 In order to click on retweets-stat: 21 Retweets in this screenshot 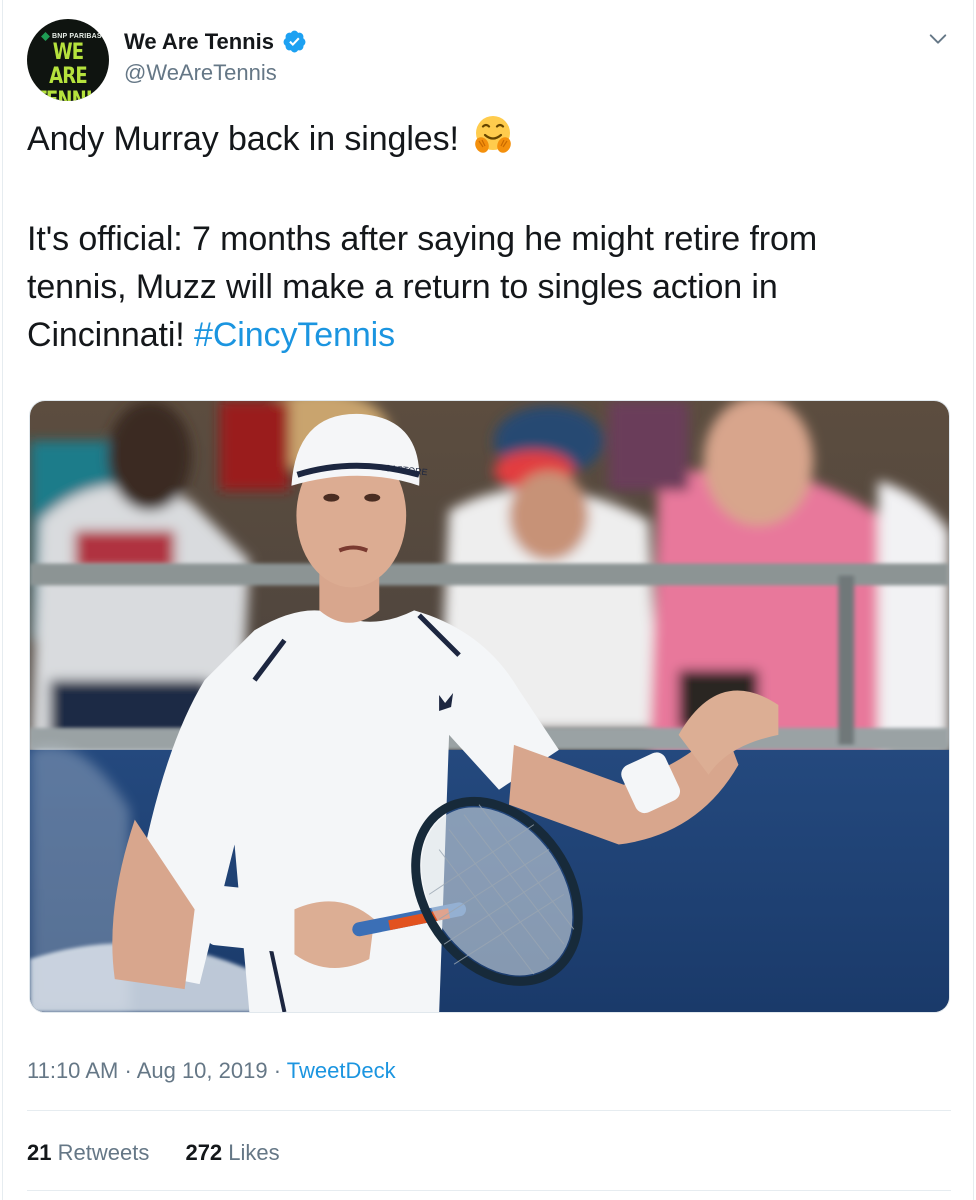, I will do `click(88, 1152)`.